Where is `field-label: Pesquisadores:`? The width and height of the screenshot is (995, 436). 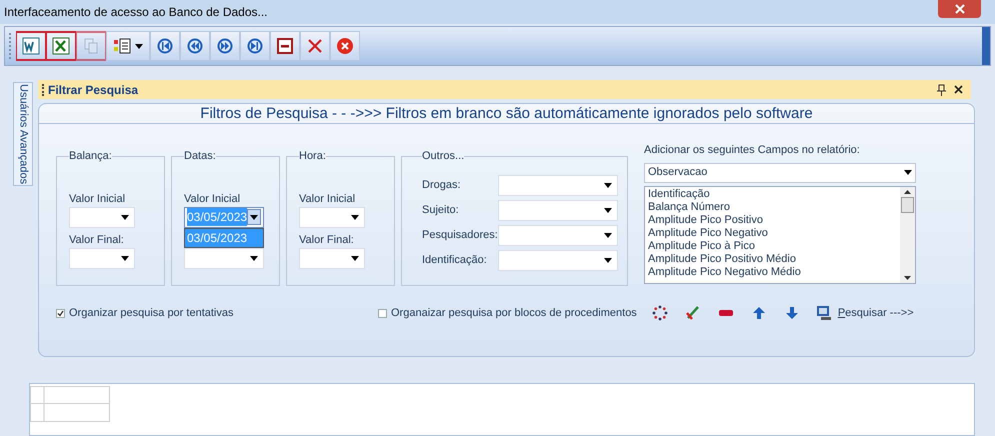
field-label: Pesquisadores: is located at coordinates (460, 235).